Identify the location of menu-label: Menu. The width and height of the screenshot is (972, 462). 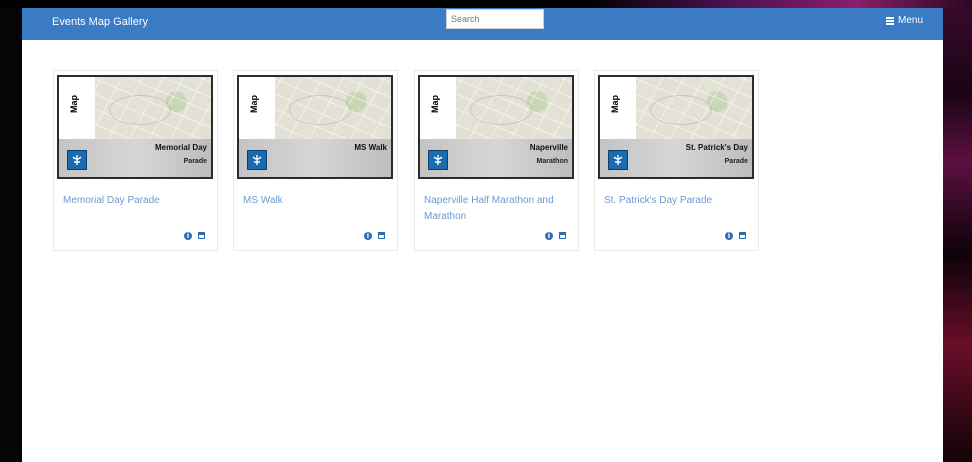
(911, 20).